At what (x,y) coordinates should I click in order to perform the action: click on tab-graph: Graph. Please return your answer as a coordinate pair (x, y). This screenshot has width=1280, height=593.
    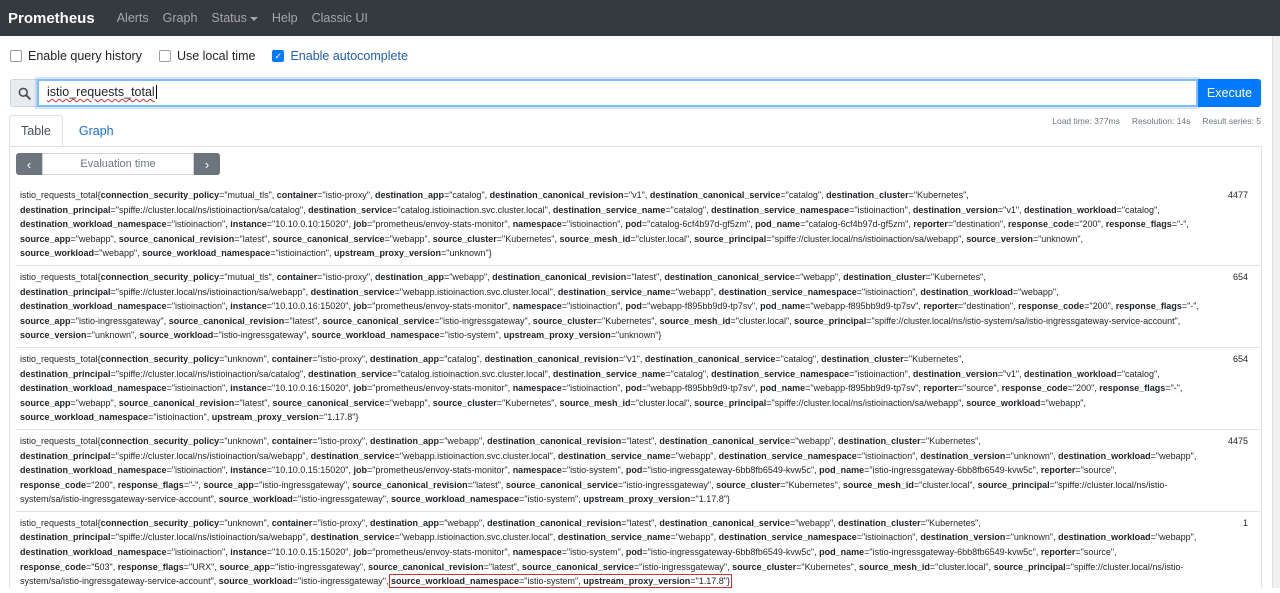
    Looking at the image, I should click on (94, 131).